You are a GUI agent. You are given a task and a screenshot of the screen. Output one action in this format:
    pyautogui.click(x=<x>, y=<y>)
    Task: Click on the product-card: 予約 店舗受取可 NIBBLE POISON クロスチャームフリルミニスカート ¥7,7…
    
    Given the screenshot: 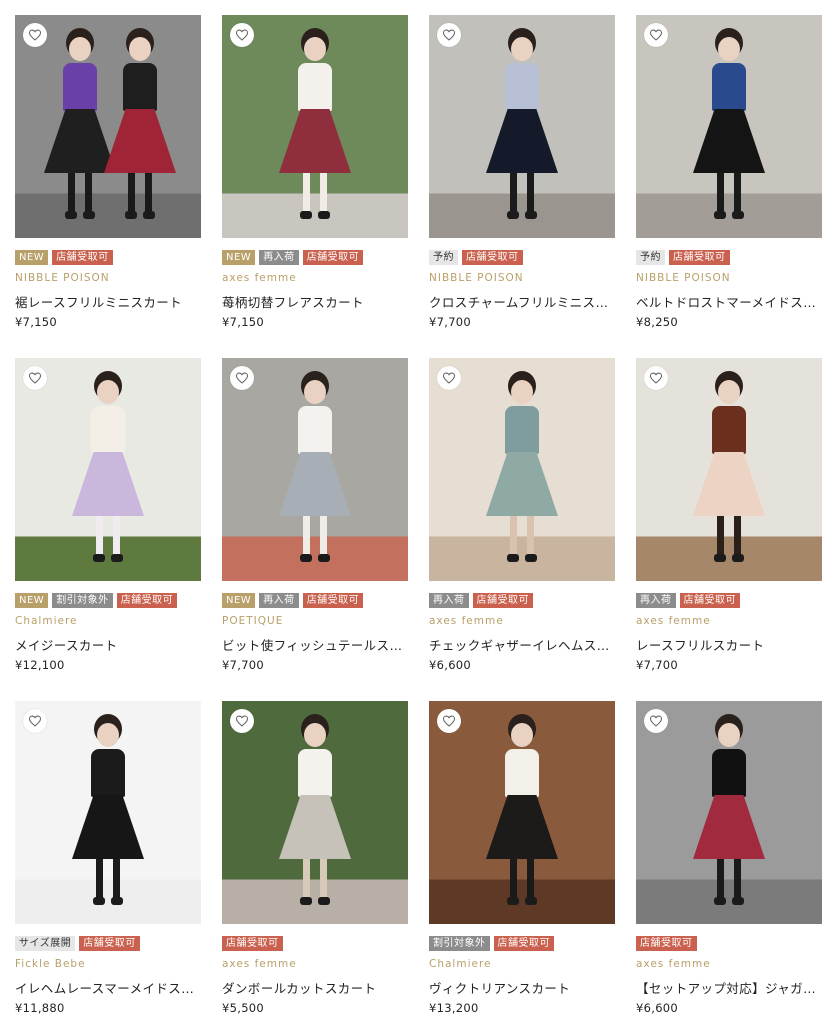 What is the action you would take?
    pyautogui.click(x=522, y=172)
    